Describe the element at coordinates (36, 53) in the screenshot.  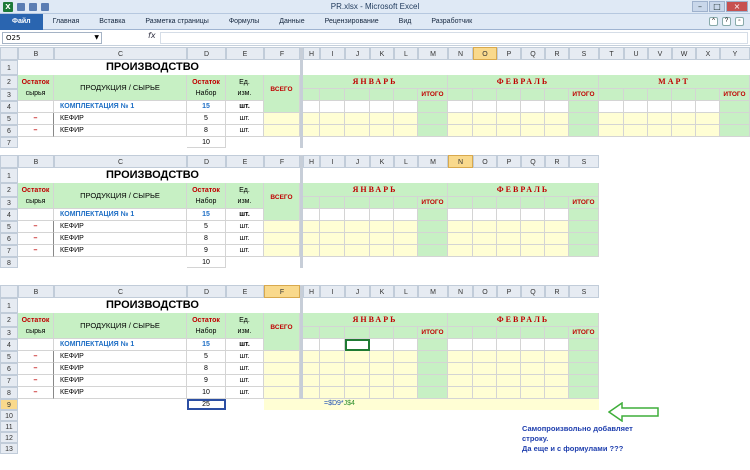
I see `column-header-B: B` at that location.